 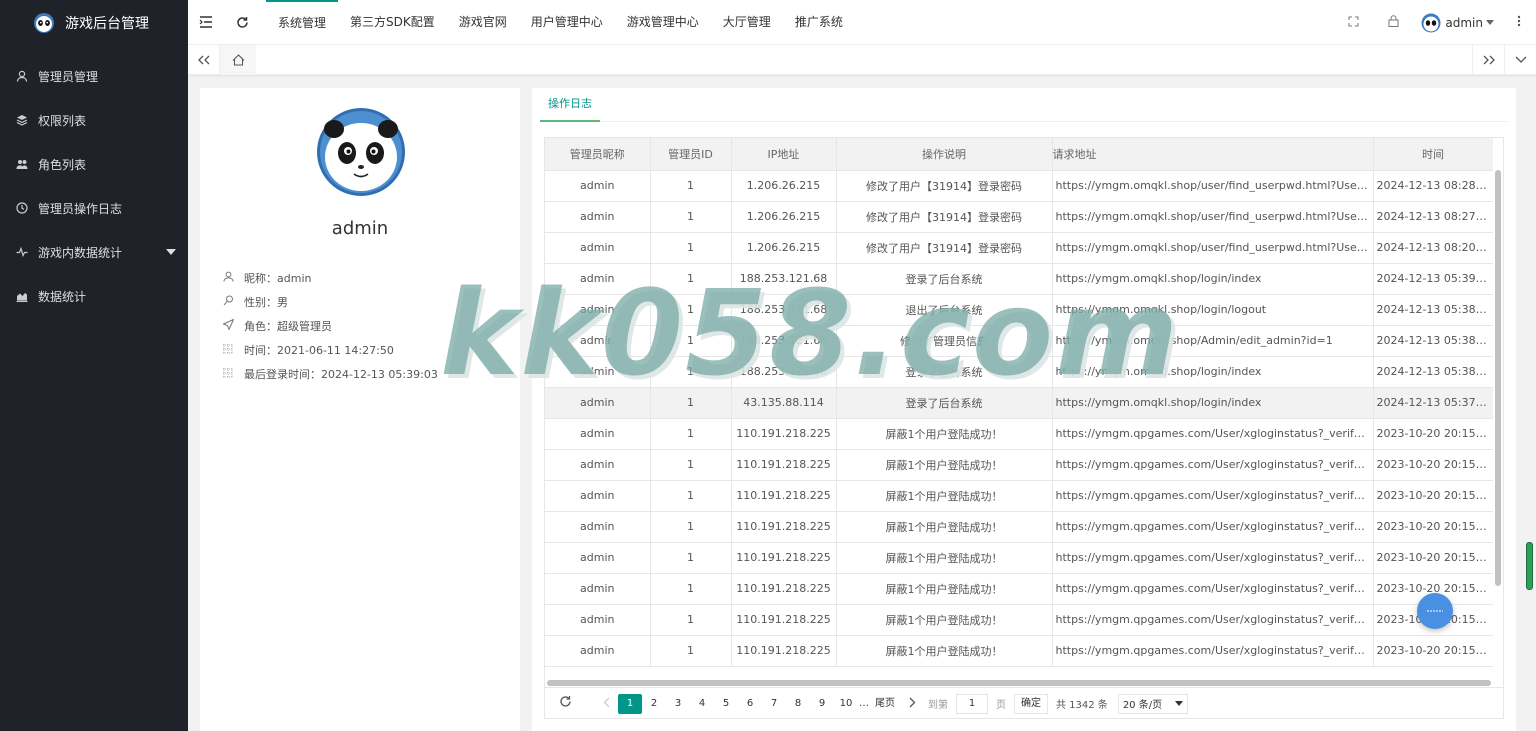 What do you see at coordinates (747, 22) in the screenshot?
I see `tab-lobby-manage: 大厅管理` at bounding box center [747, 22].